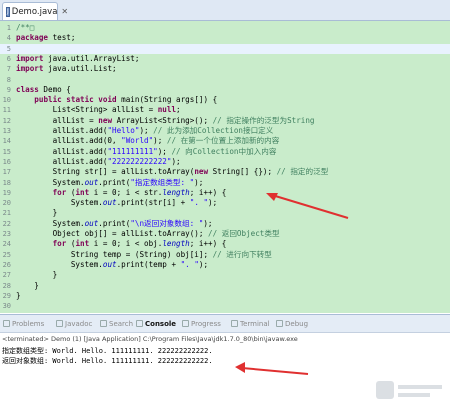 Image resolution: width=450 pixels, height=407 pixels. Describe the element at coordinates (6, 172) in the screenshot. I see `line-number: 17` at that location.